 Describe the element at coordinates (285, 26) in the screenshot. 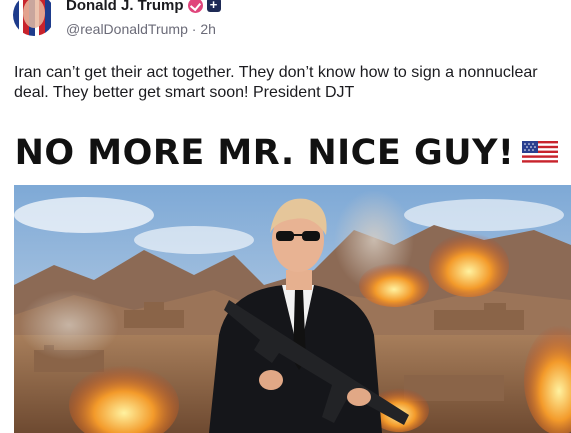

I see `post-header: Donald J. Trump + @realDonaldTrump · 2h` at that location.